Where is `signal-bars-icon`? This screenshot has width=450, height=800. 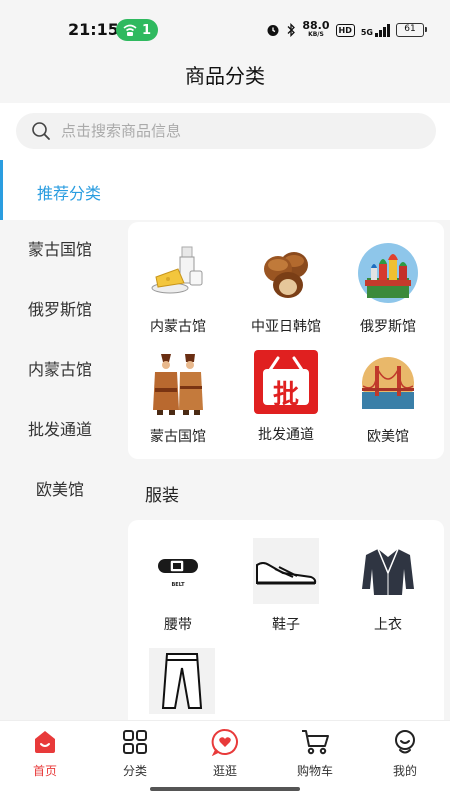 signal-bars-icon is located at coordinates (382, 30).